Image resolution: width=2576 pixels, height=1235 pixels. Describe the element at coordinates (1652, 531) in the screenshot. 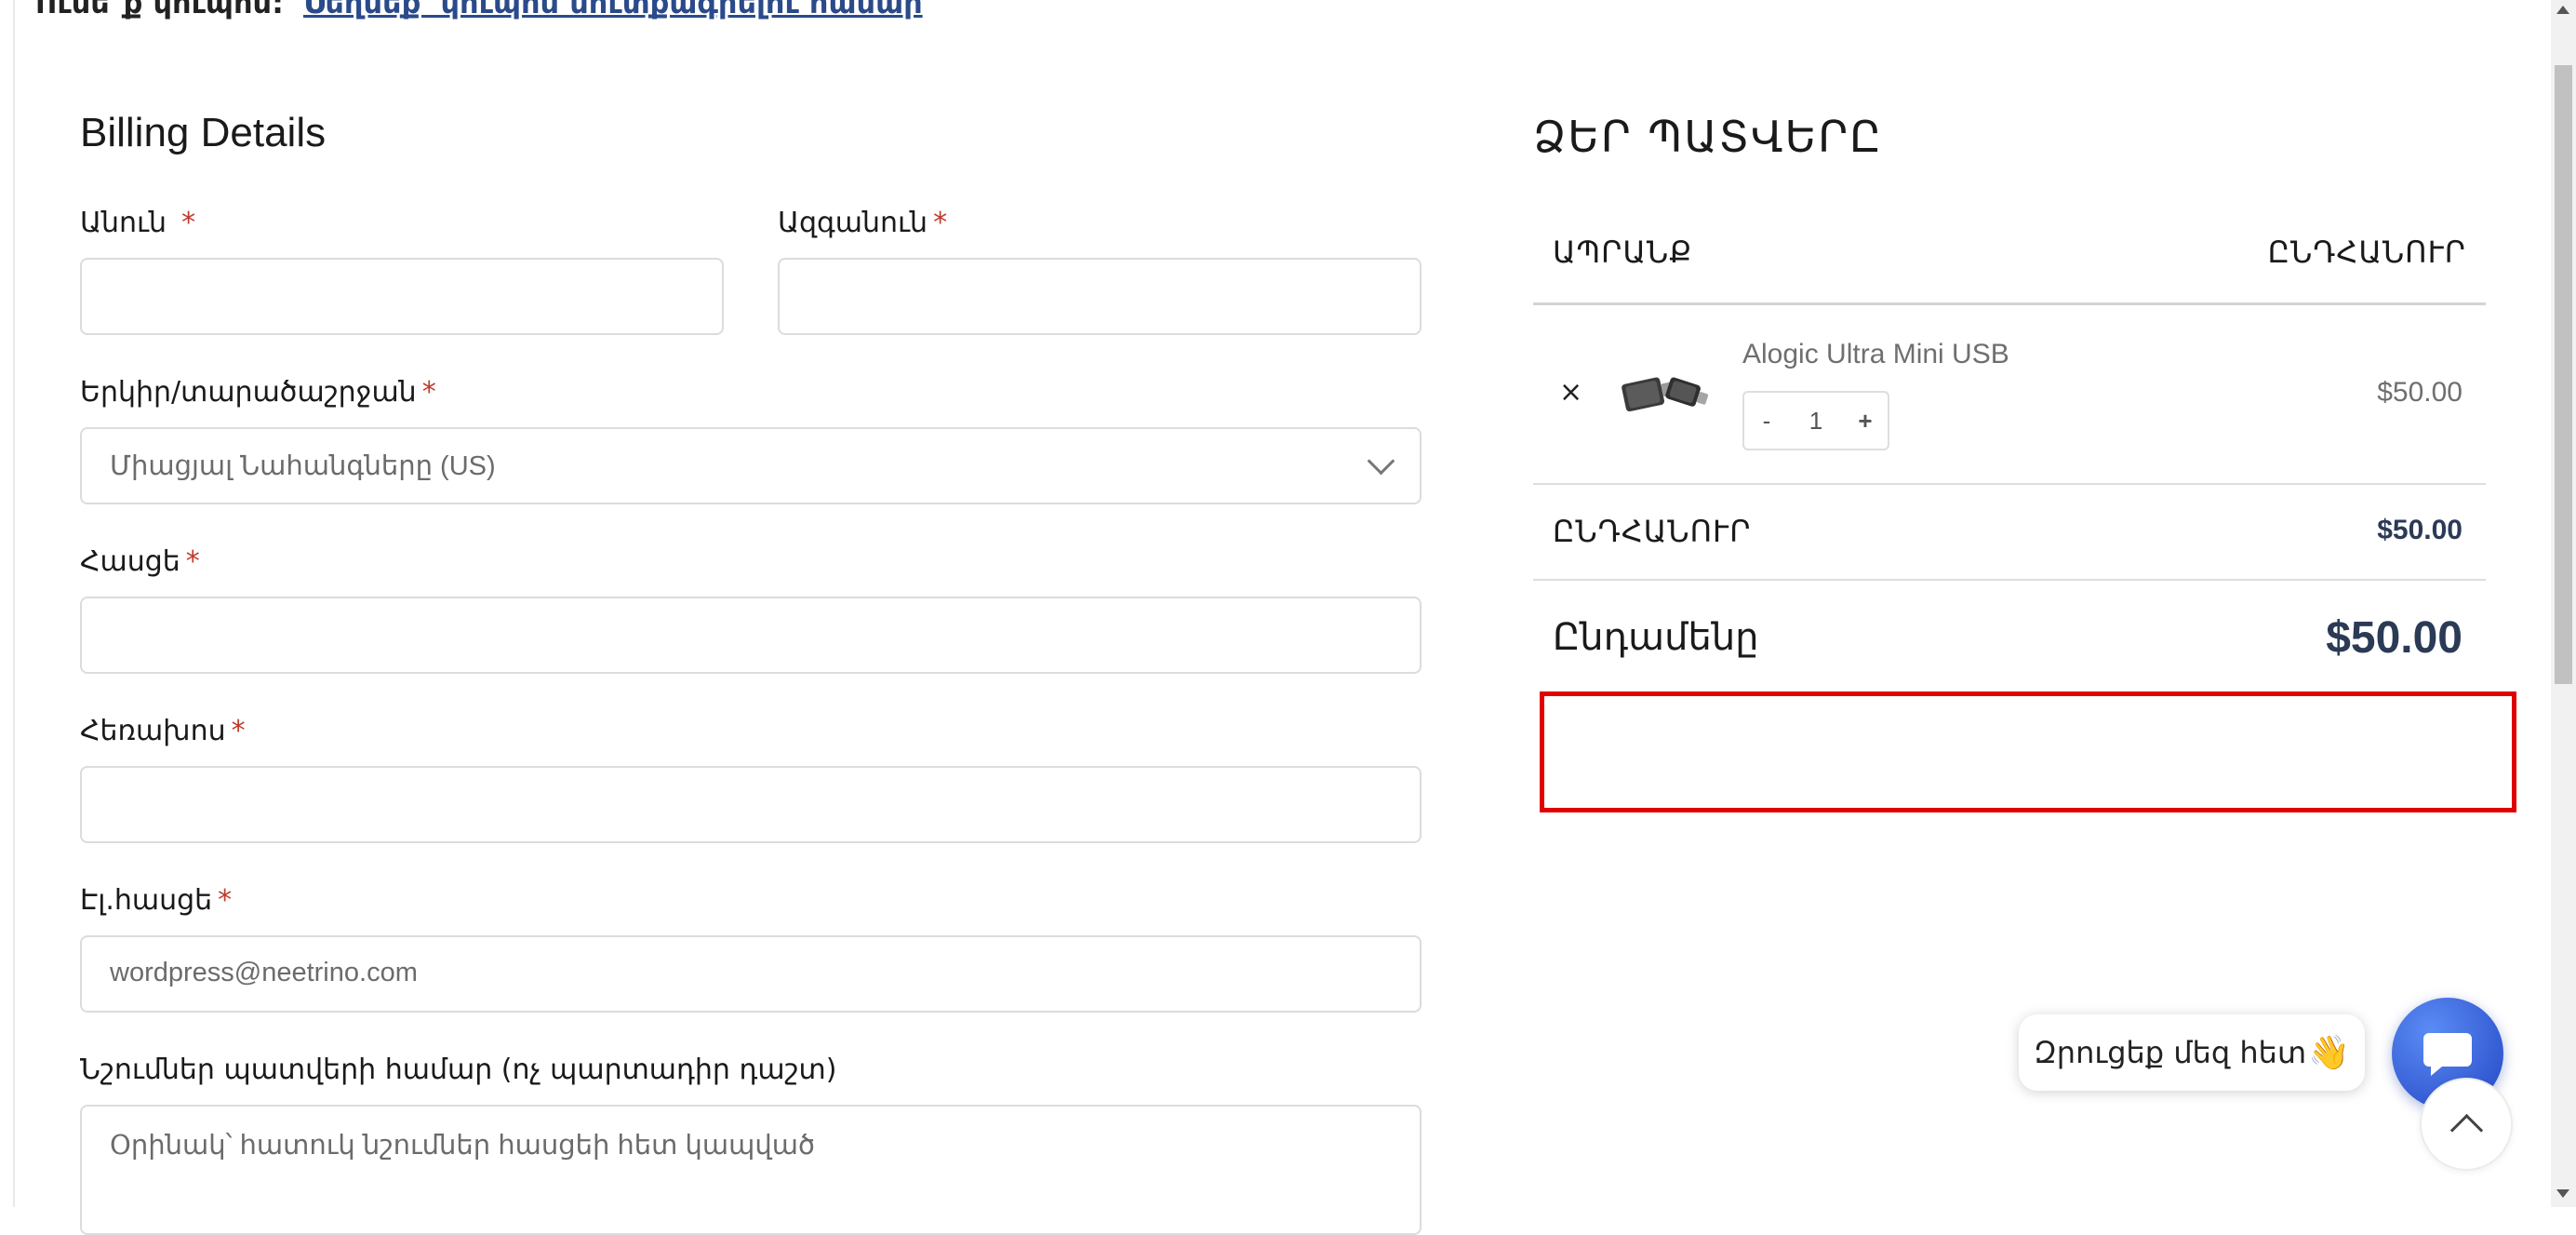

I see `subtotal-label: ԸՆԴՀԱՆՈՒՐ` at that location.